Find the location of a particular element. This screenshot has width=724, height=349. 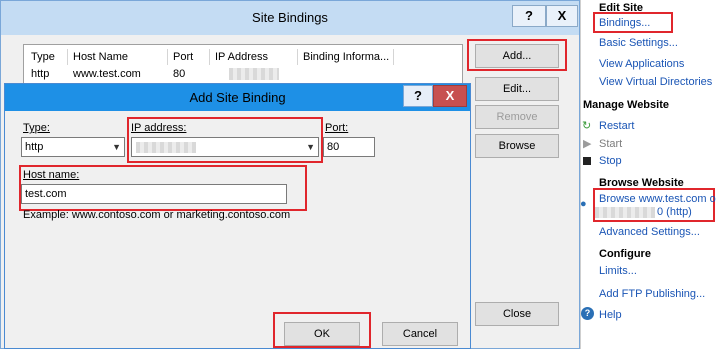

view-applications-link: View Applications is located at coordinates (641, 64).